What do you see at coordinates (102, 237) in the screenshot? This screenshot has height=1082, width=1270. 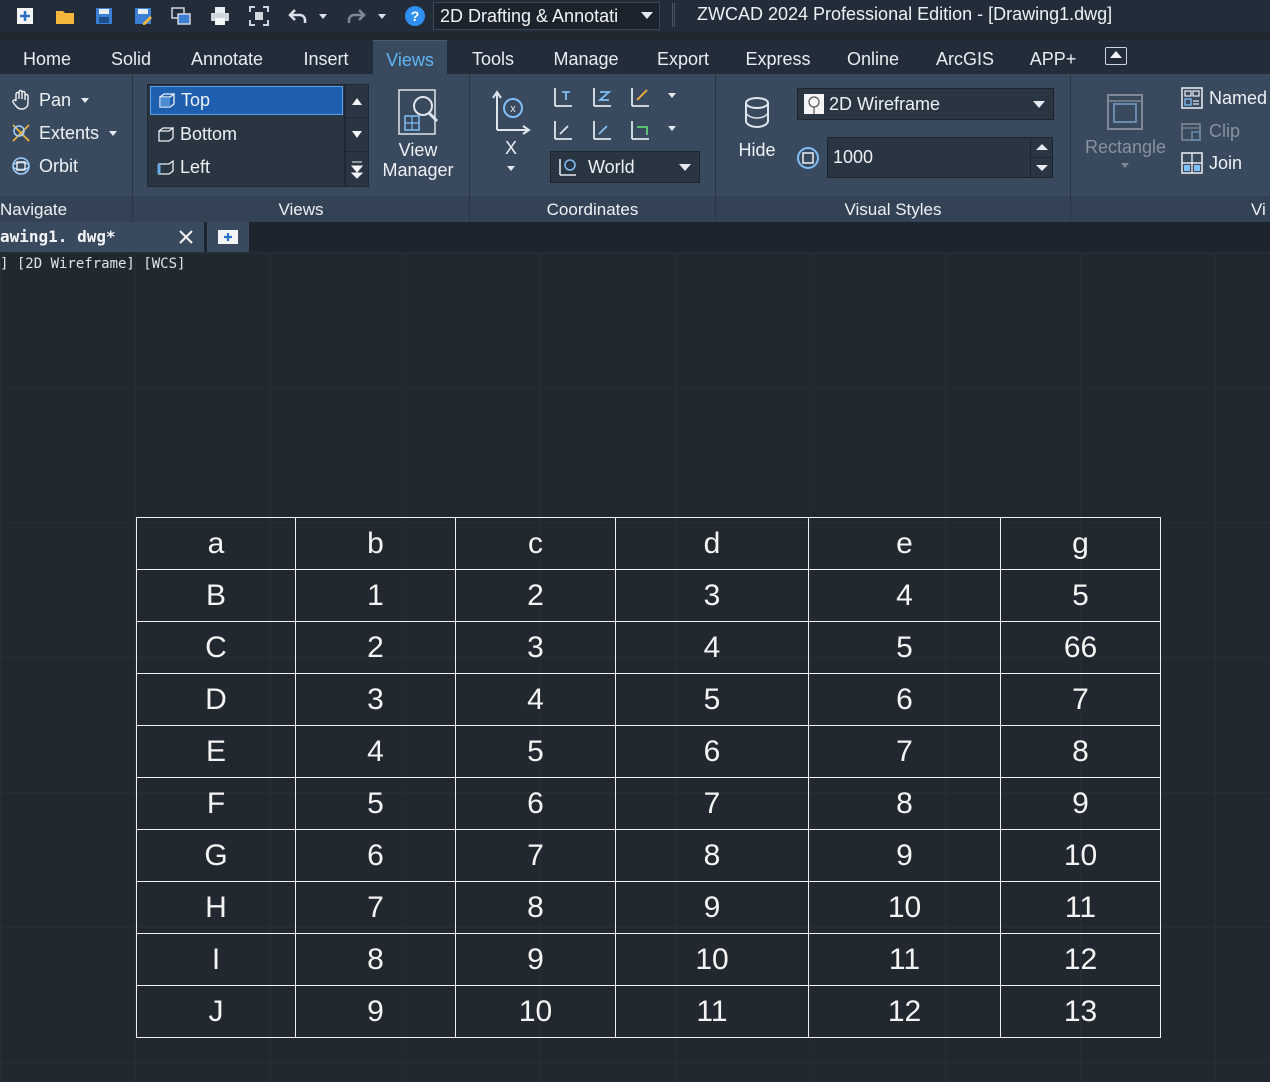 I see `document-tab: awing1. dwg*` at bounding box center [102, 237].